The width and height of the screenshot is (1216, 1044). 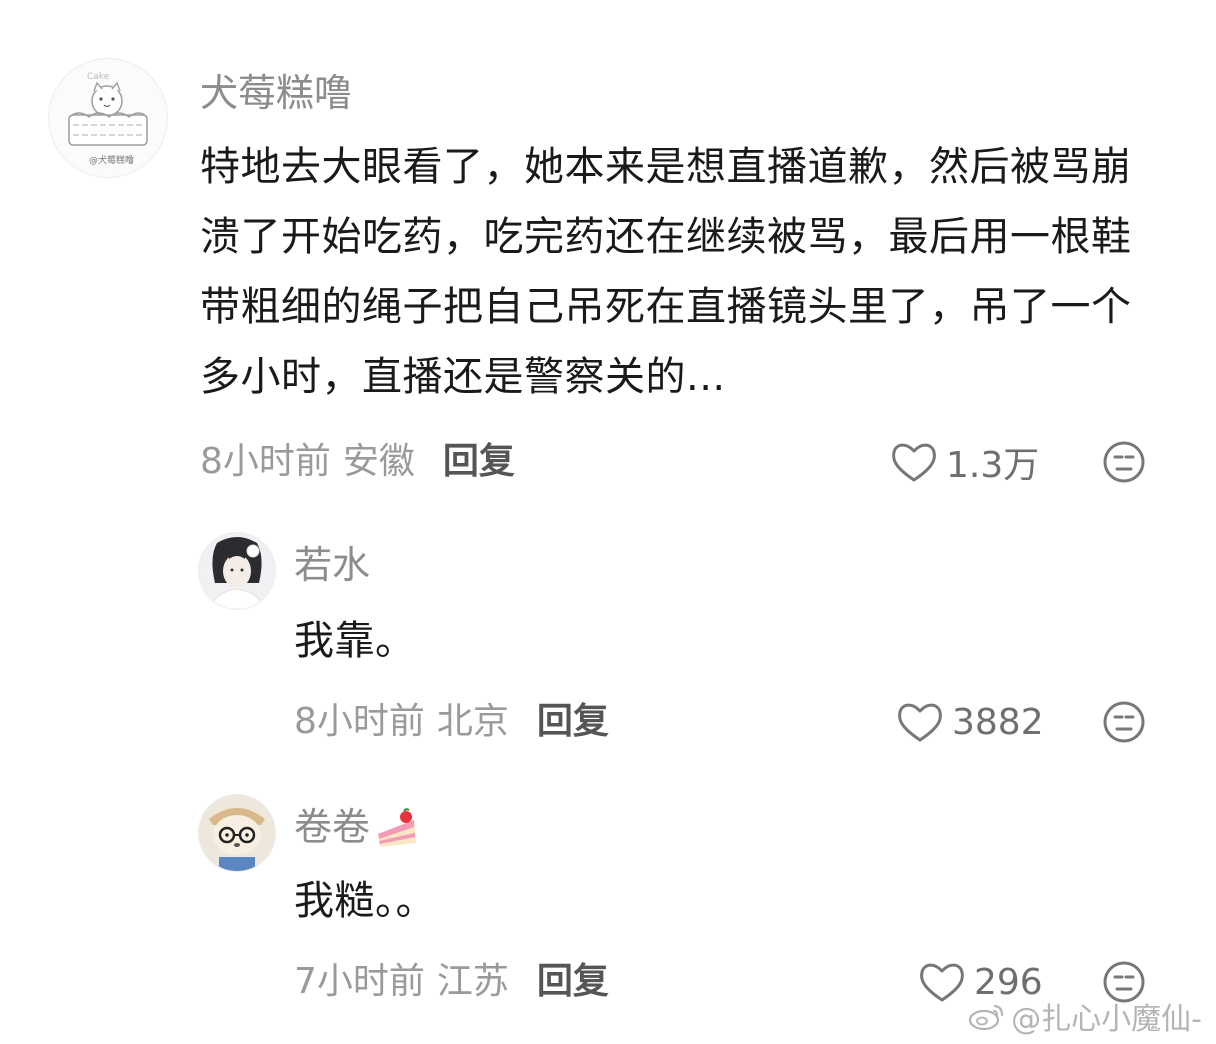 I want to click on like-count: 1.3万, so click(x=993, y=465).